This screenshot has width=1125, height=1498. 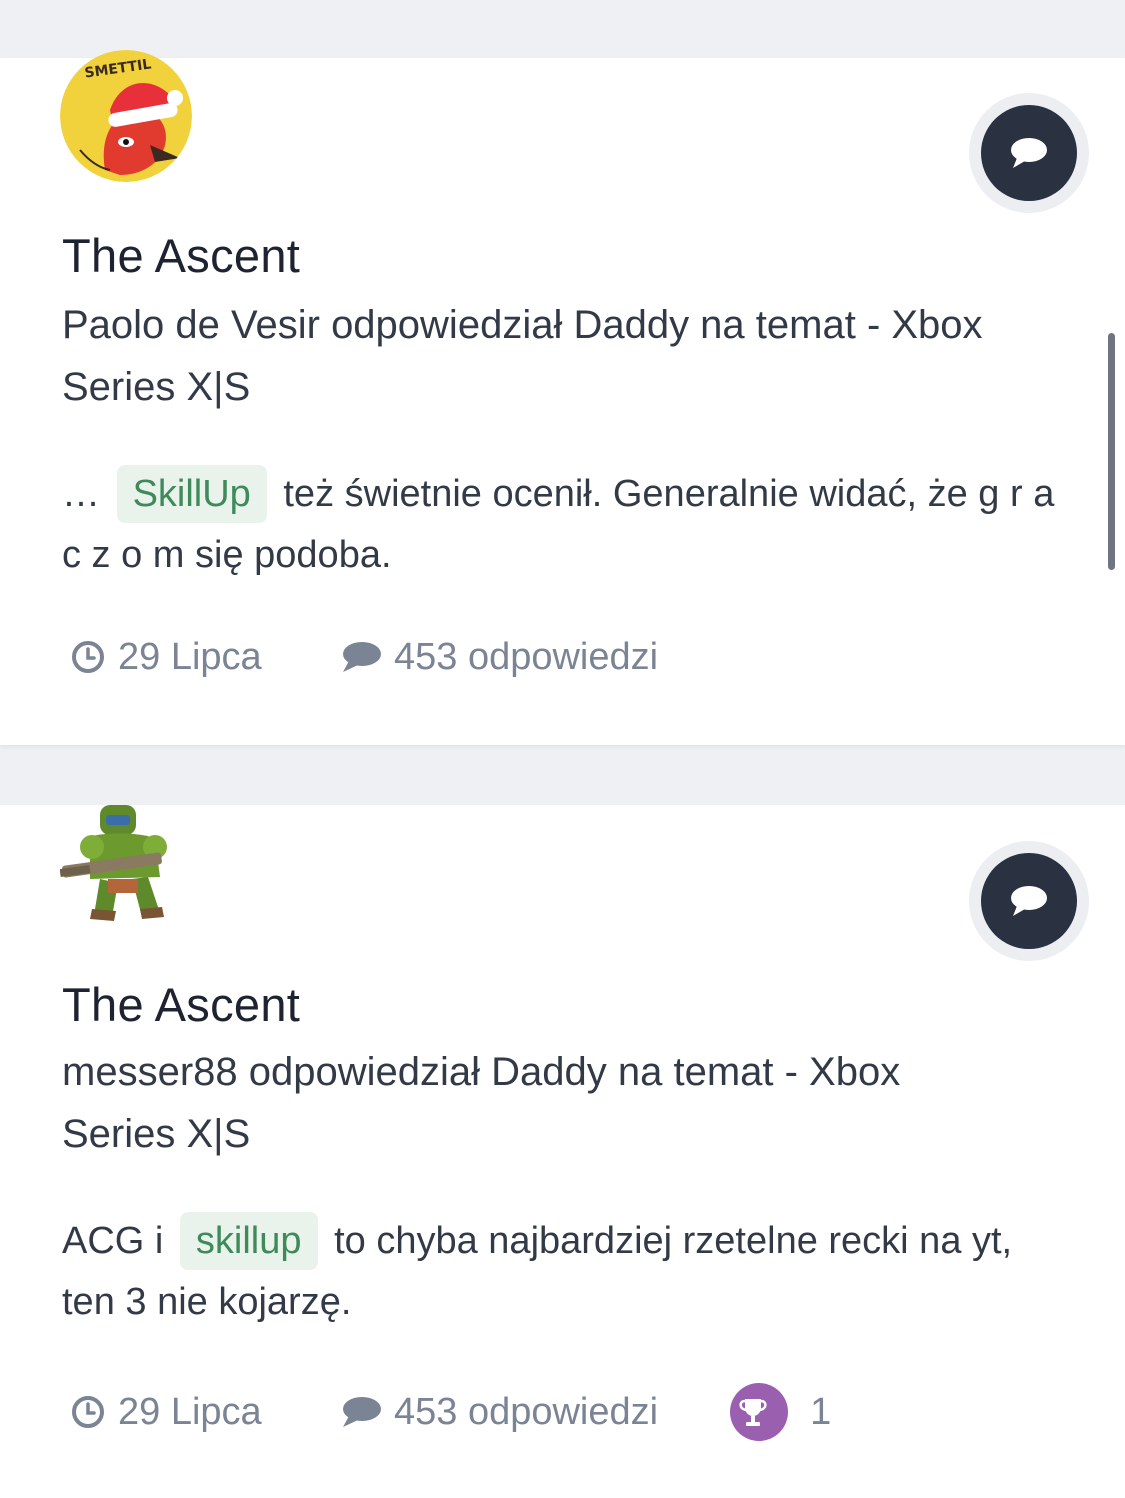 What do you see at coordinates (821, 1411) in the screenshot?
I see `reaction-count-text: 1` at bounding box center [821, 1411].